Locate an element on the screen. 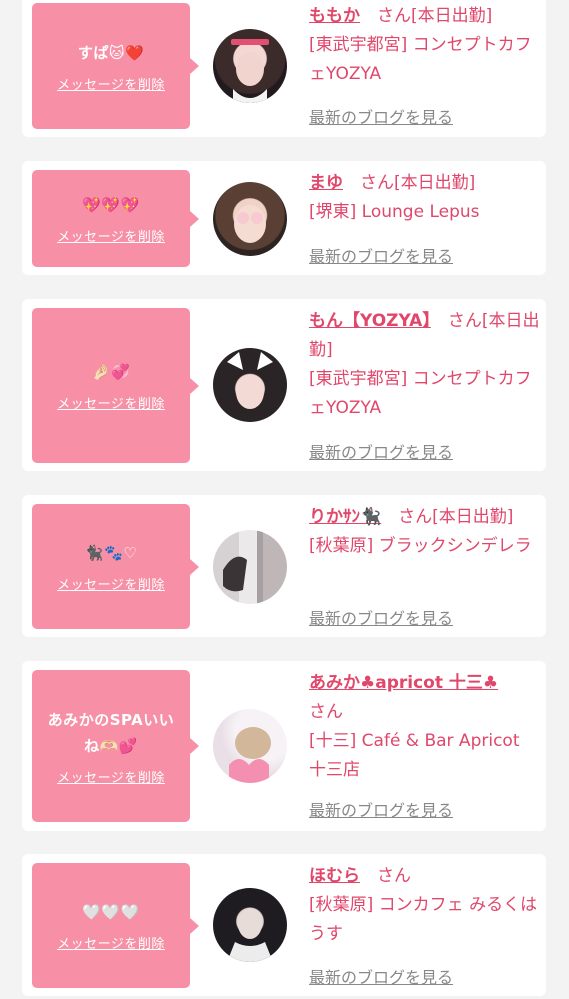  message-text: 🤍🤍🤍 is located at coordinates (111, 912).